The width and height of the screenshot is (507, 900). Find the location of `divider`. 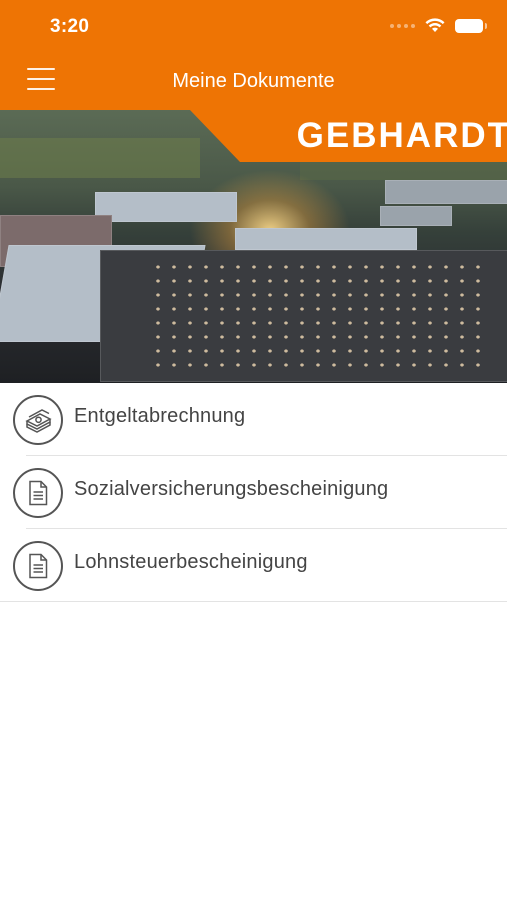

divider is located at coordinates (253, 601).